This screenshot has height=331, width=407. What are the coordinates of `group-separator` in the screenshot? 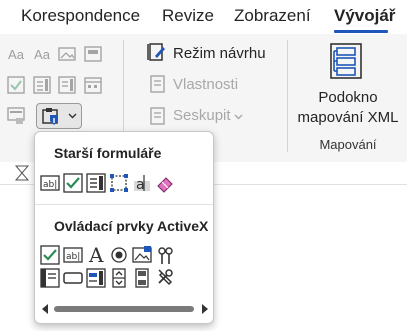 It's located at (287, 96).